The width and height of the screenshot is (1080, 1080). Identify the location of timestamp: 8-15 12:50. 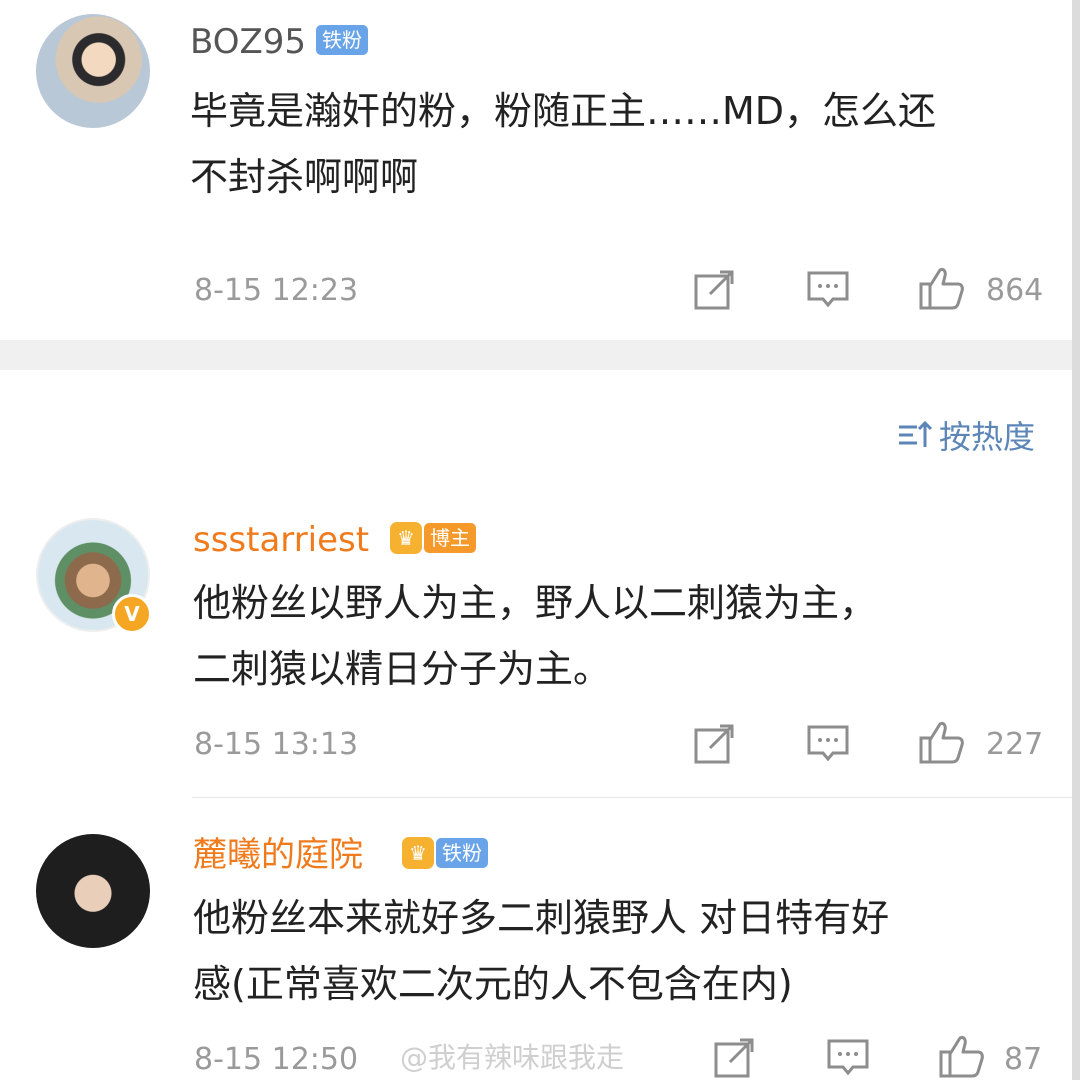
(276, 1059).